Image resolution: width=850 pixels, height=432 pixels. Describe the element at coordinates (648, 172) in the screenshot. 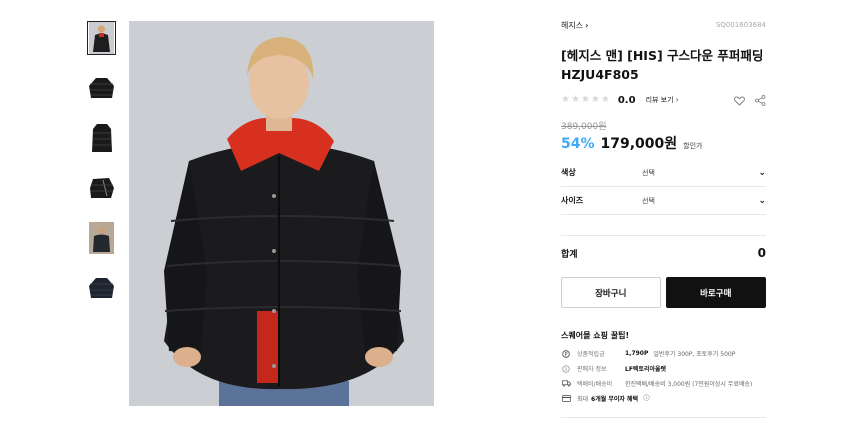

I see `color-value: 선택` at that location.